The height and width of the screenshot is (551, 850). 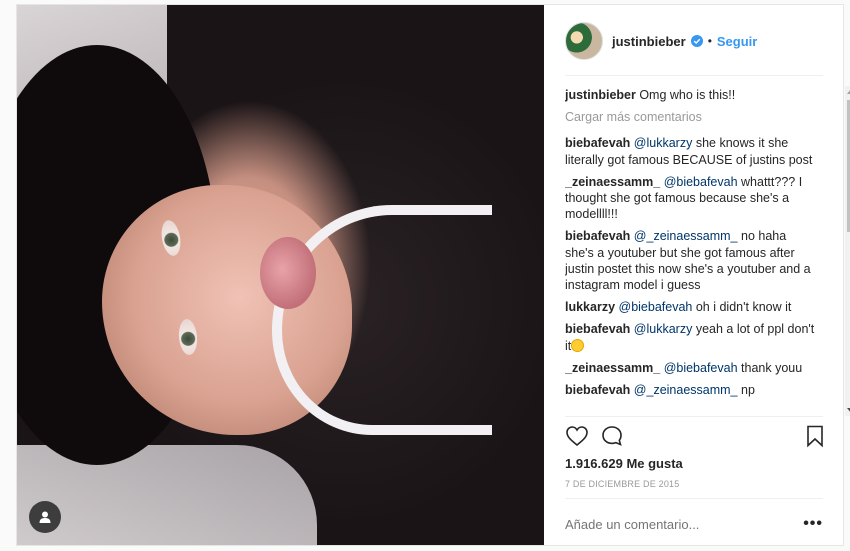 I want to click on comment-text: oh i didn't know it, so click(x=742, y=307).